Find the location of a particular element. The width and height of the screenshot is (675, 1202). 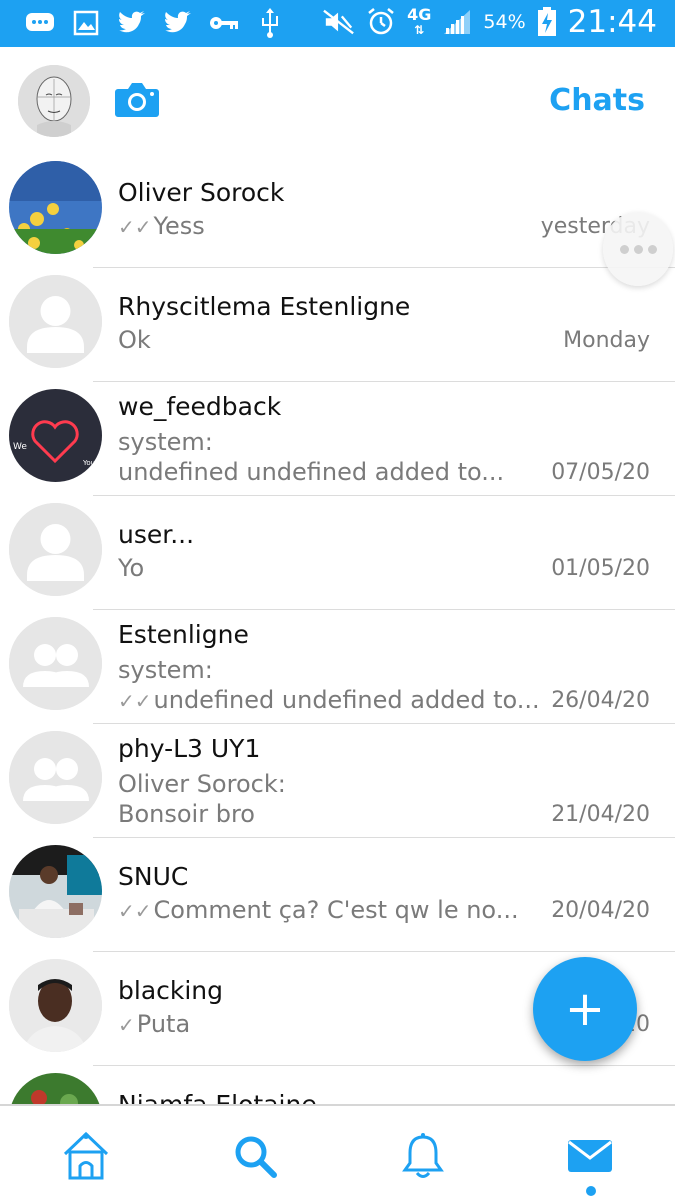

chat-row: Rhyscitlema Estenligne Ok Monday is located at coordinates (337, 325).